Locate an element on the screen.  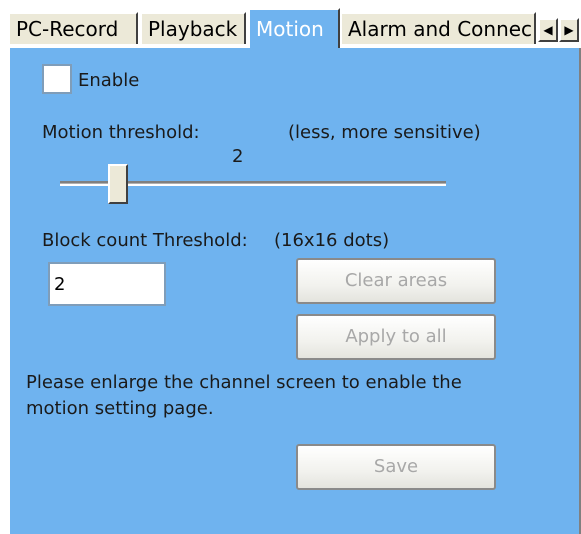
arrow-right-icon: ▶ is located at coordinates (569, 30).